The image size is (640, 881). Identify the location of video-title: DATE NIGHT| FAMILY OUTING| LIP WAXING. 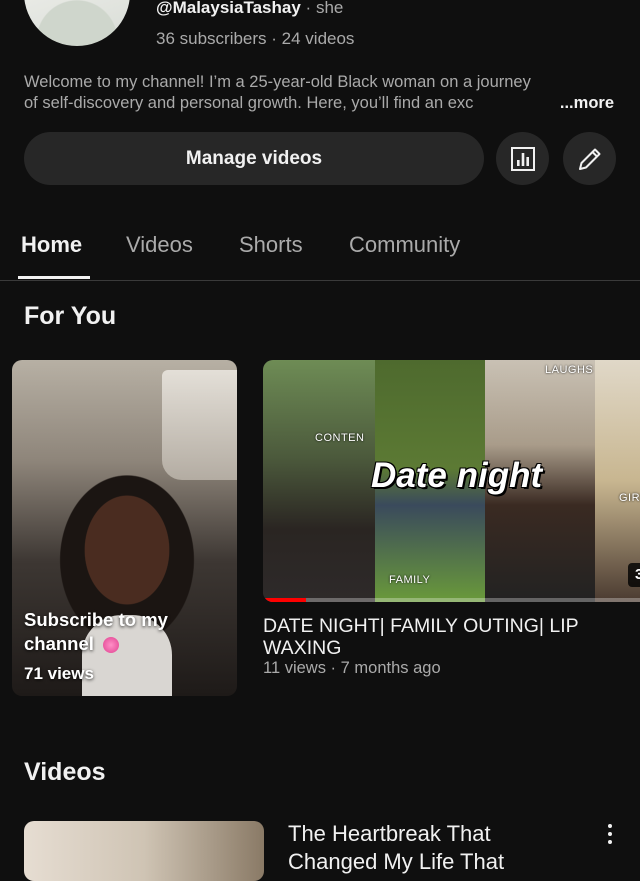
(448, 637).